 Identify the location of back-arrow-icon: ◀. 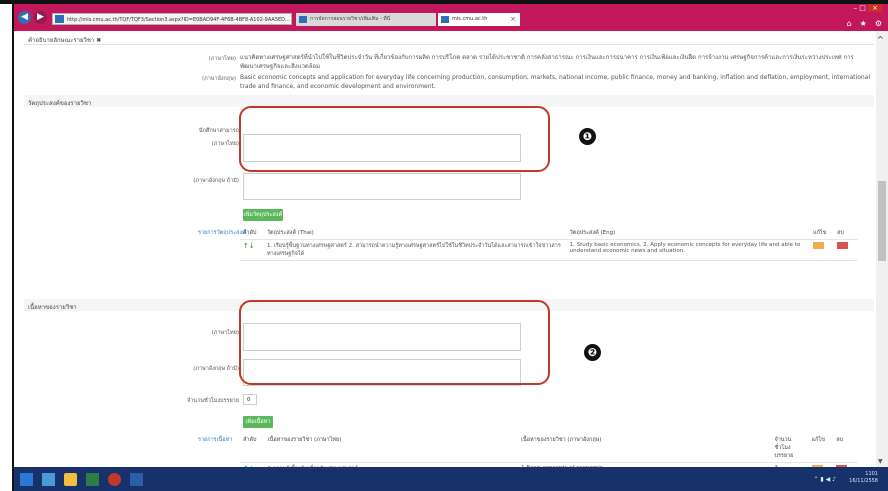
(24, 17).